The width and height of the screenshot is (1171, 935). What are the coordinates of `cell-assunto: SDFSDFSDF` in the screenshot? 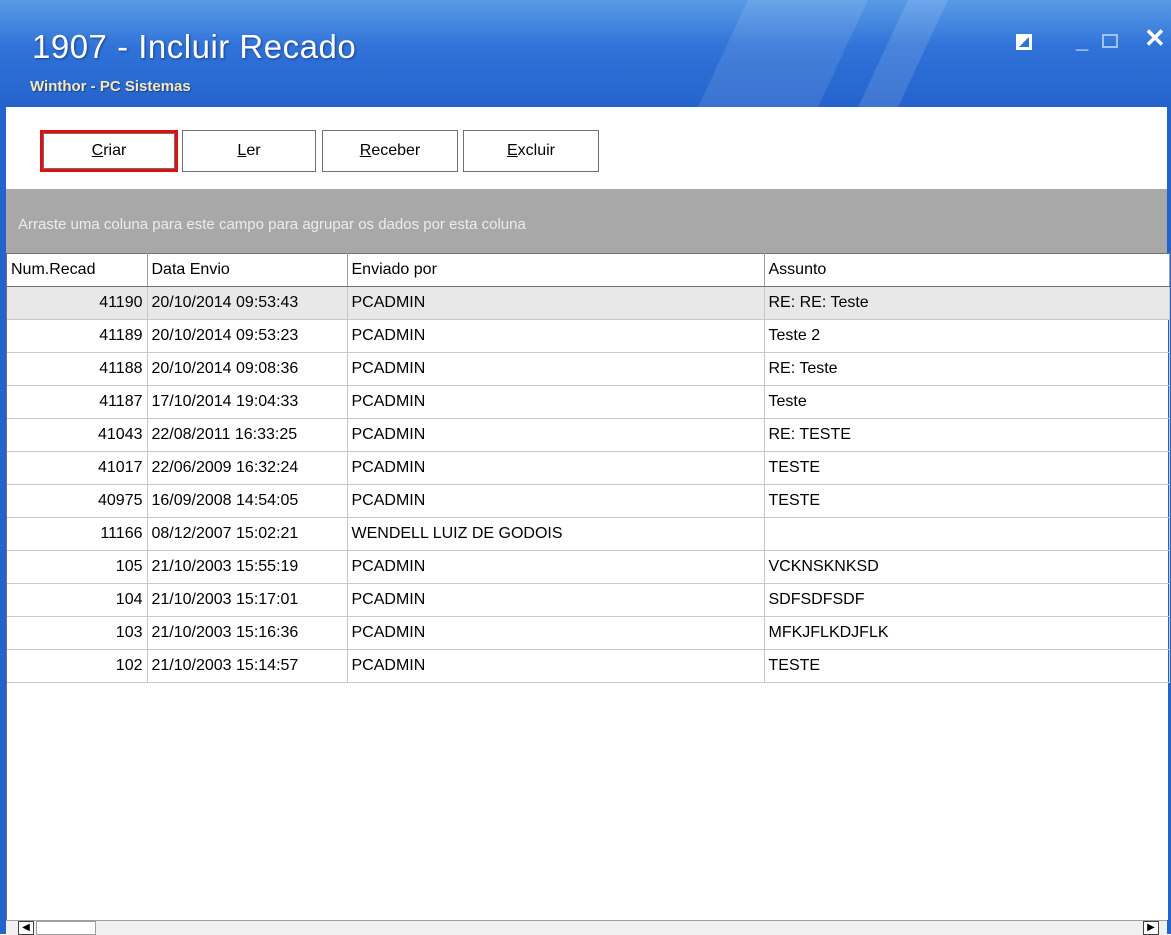 It's located at (967, 600).